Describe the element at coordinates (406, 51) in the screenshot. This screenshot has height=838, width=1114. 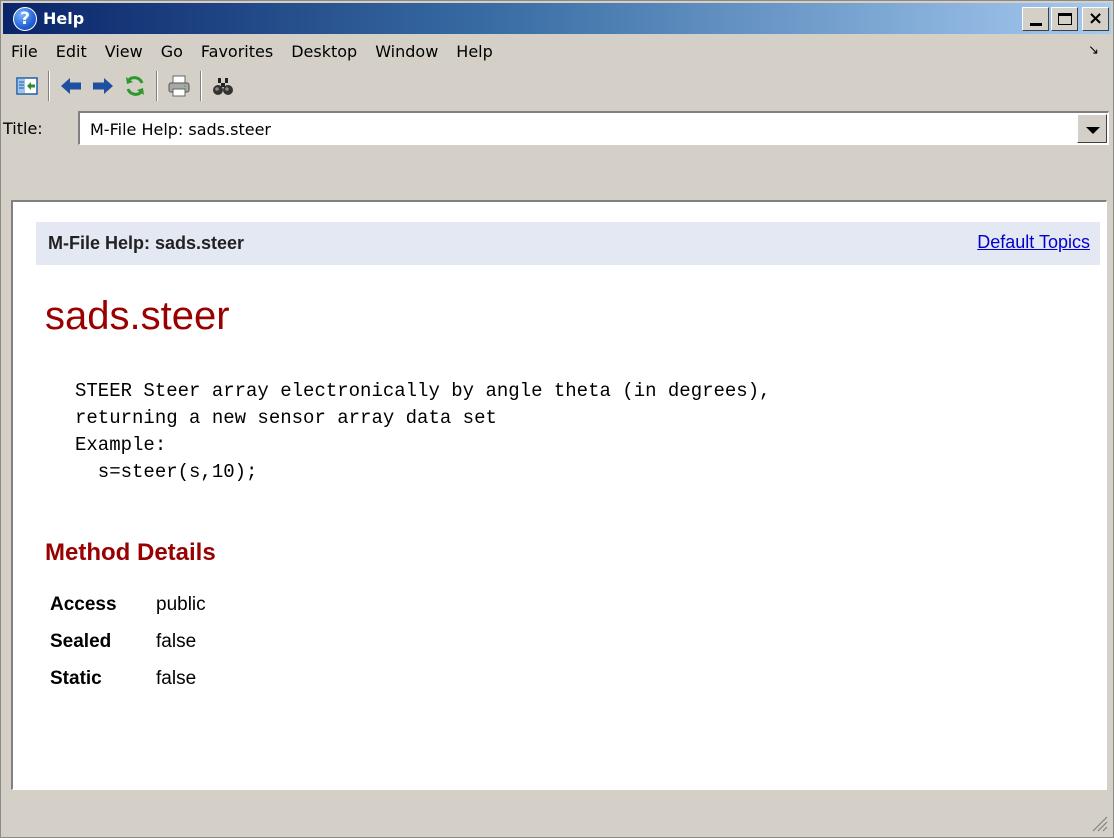
I see `menu-window: Window` at that location.